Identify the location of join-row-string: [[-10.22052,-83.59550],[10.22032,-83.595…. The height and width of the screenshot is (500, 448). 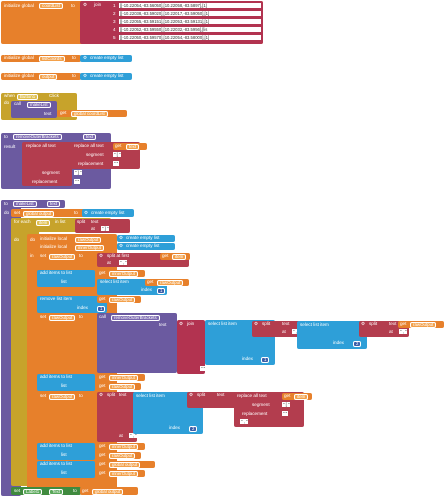
(190, 29).